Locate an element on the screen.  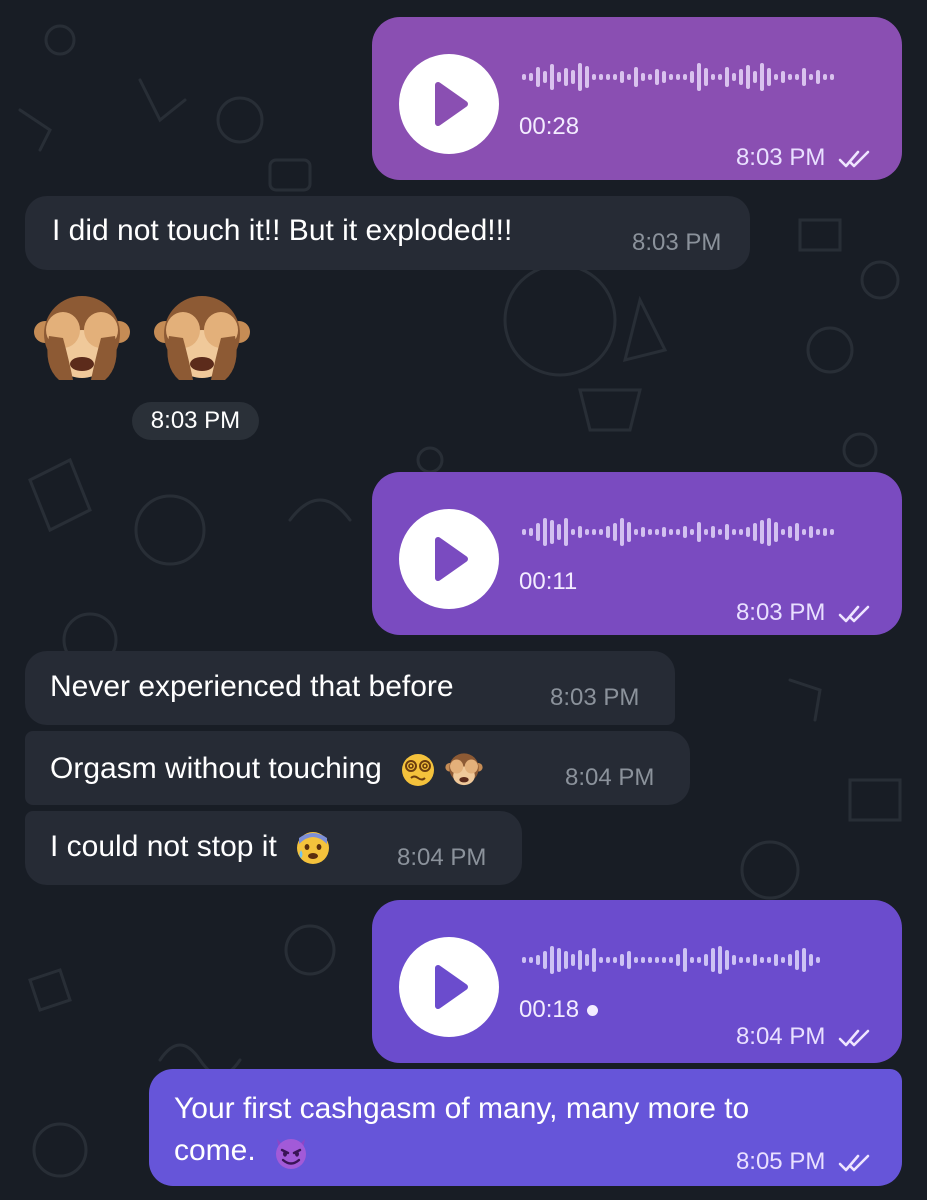
smiling-face-with-horns-icon is located at coordinates (291, 1154).